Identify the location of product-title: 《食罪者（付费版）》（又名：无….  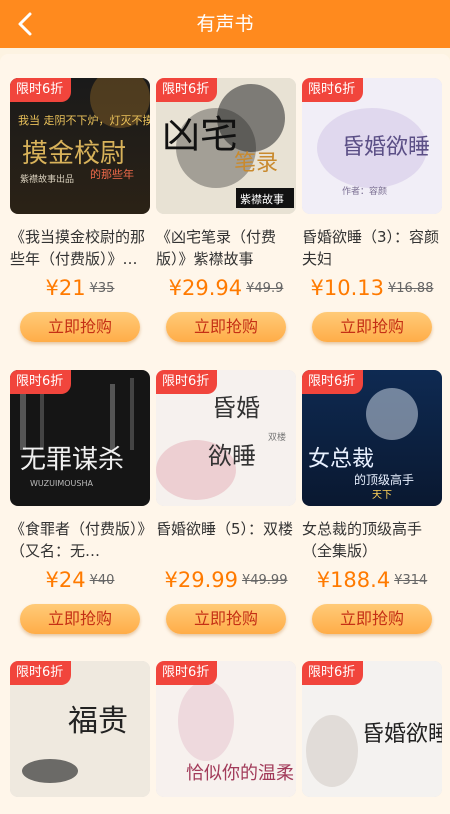
(80, 540).